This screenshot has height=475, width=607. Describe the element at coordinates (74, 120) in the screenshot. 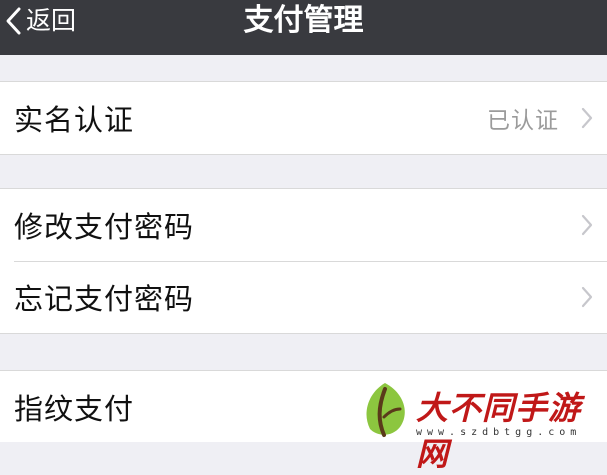

I see `real-name-label: 实名认证` at that location.